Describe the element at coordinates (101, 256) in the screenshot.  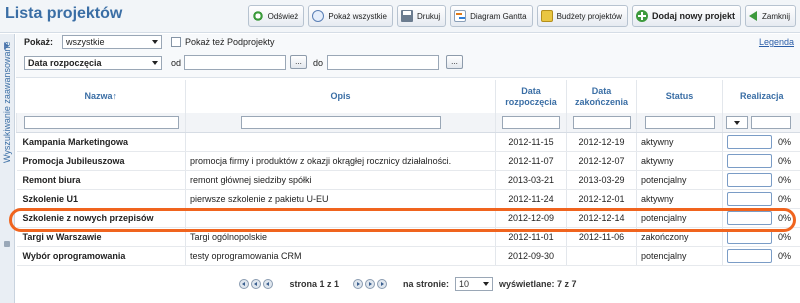
I see `project-name-cell: Wybór oprogramowania` at that location.